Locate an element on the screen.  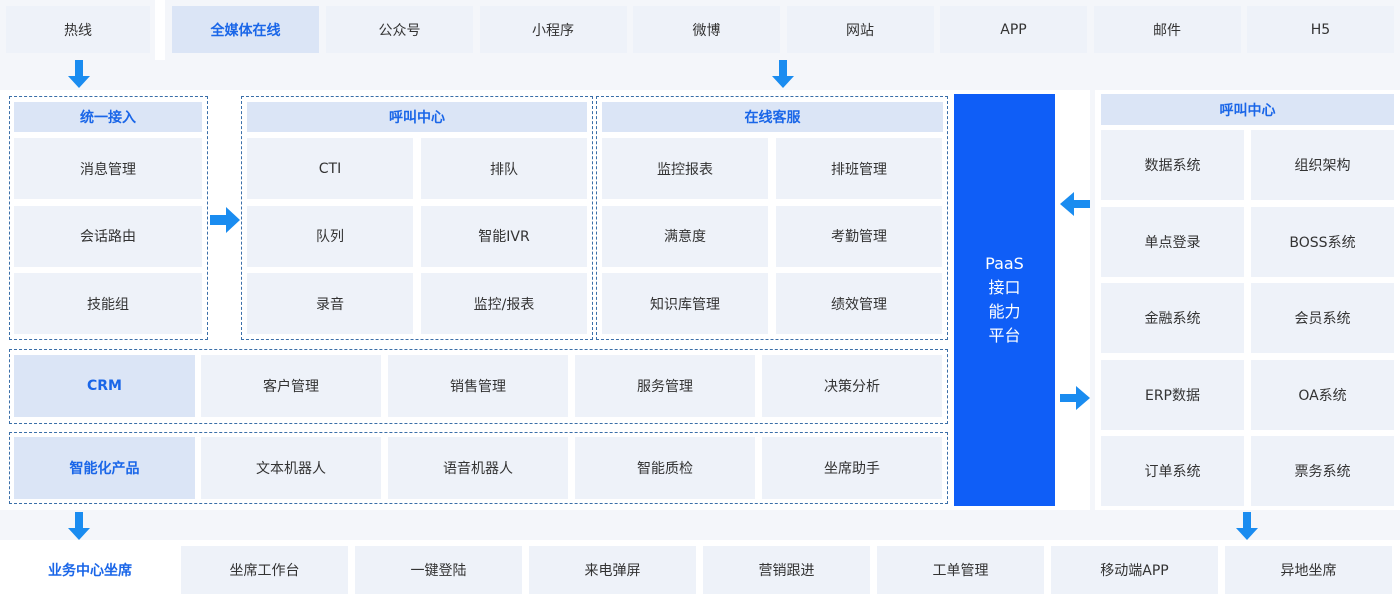
seat-feature-item: 移动端APP is located at coordinates (1134, 570).